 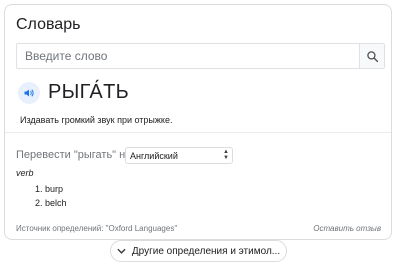 I want to click on speaker-icon, so click(x=29, y=93).